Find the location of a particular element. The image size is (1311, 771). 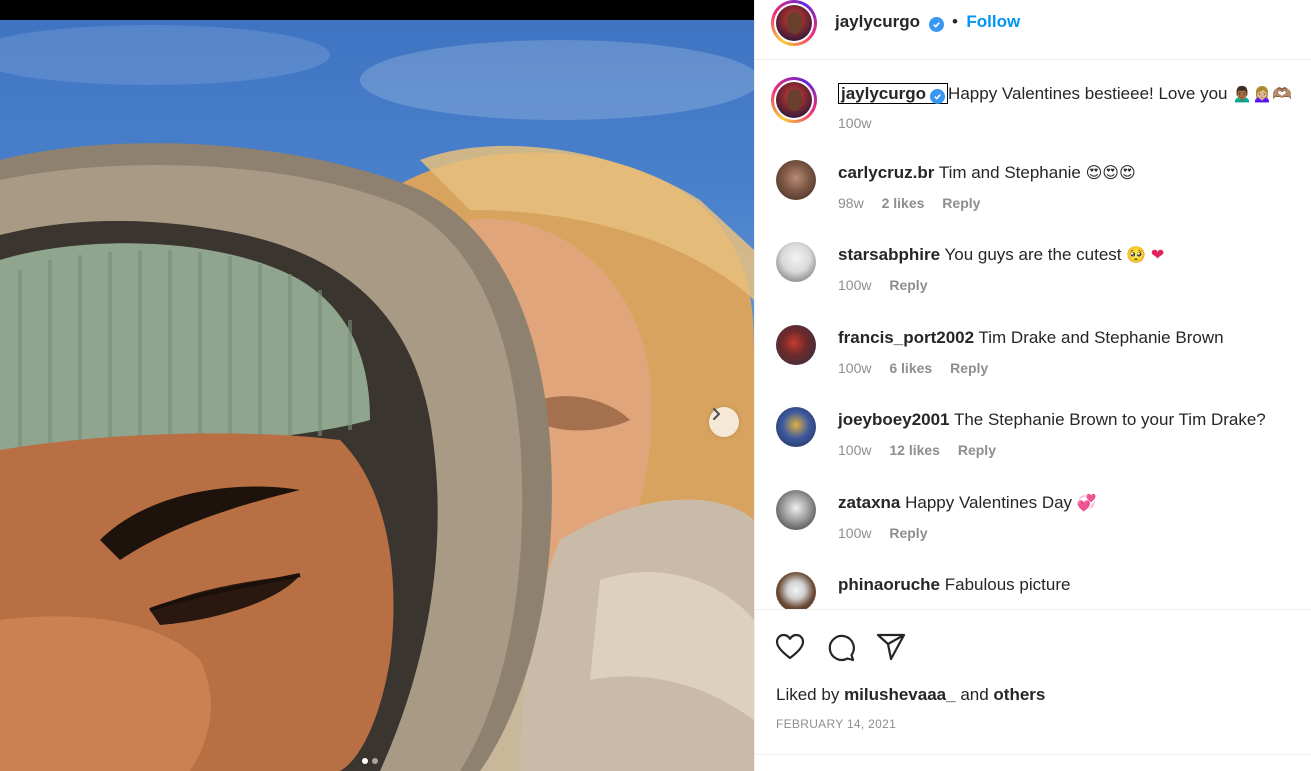

comment-text: Tim and Stephanie is located at coordinates (1009, 172).